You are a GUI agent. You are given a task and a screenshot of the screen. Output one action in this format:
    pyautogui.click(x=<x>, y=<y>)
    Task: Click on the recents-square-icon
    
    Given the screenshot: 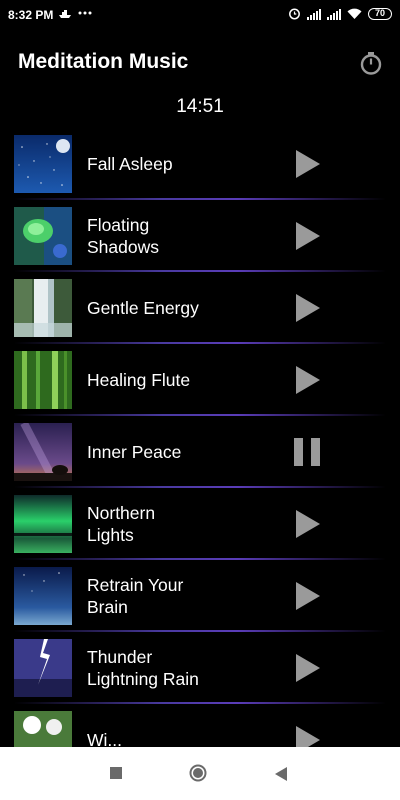 What is the action you would take?
    pyautogui.click(x=116, y=773)
    